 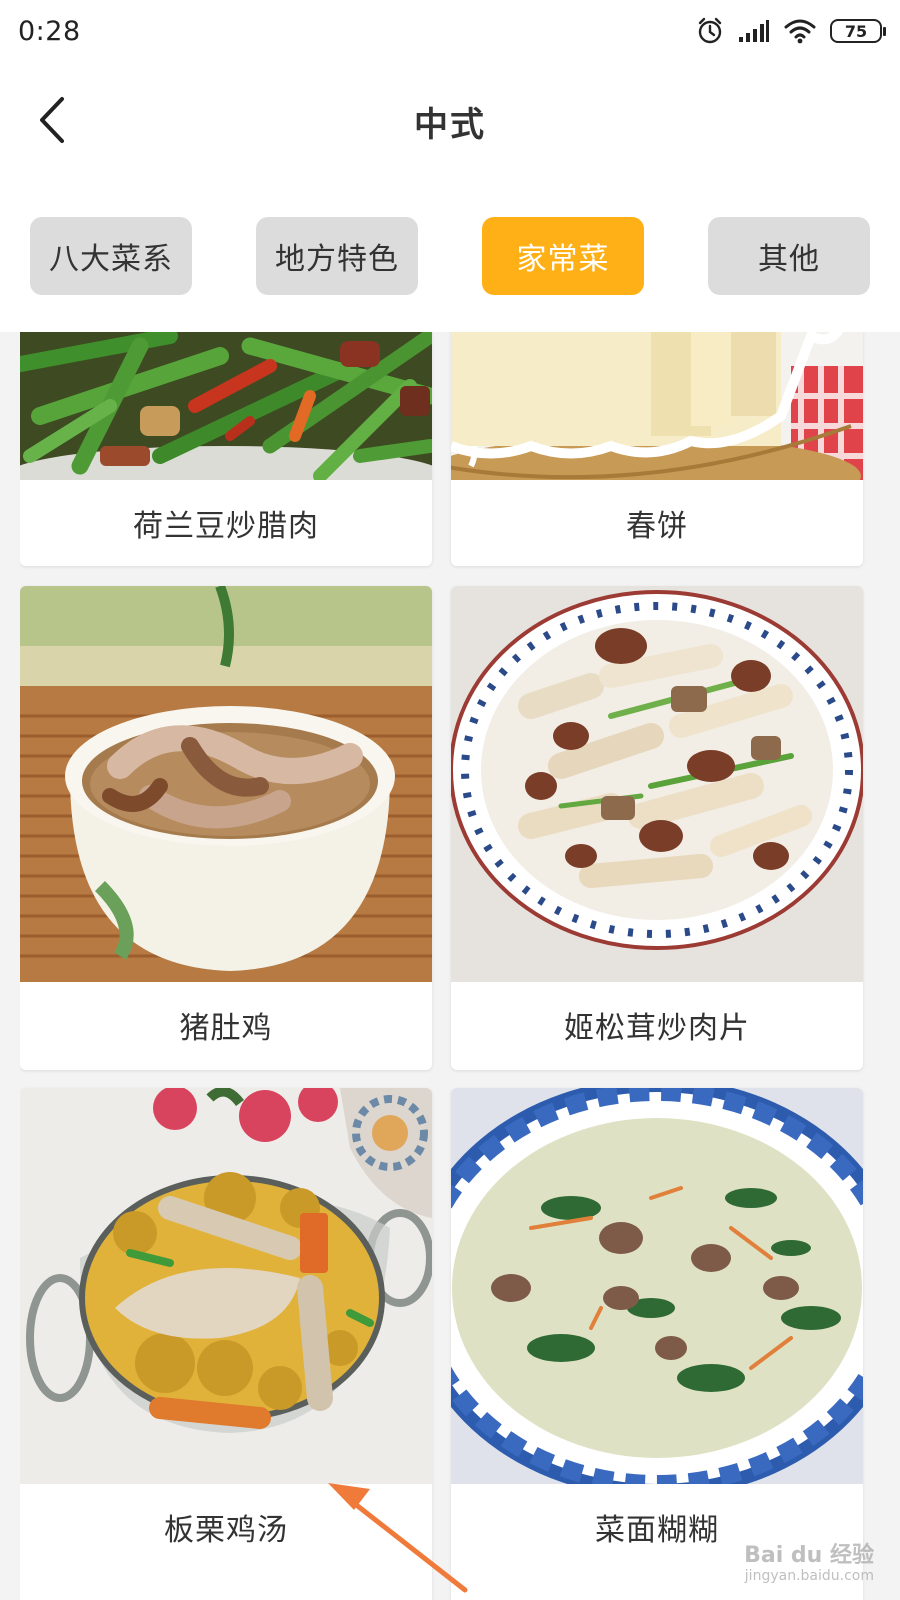 What do you see at coordinates (49, 31) in the screenshot?
I see `status-time: 0:28` at bounding box center [49, 31].